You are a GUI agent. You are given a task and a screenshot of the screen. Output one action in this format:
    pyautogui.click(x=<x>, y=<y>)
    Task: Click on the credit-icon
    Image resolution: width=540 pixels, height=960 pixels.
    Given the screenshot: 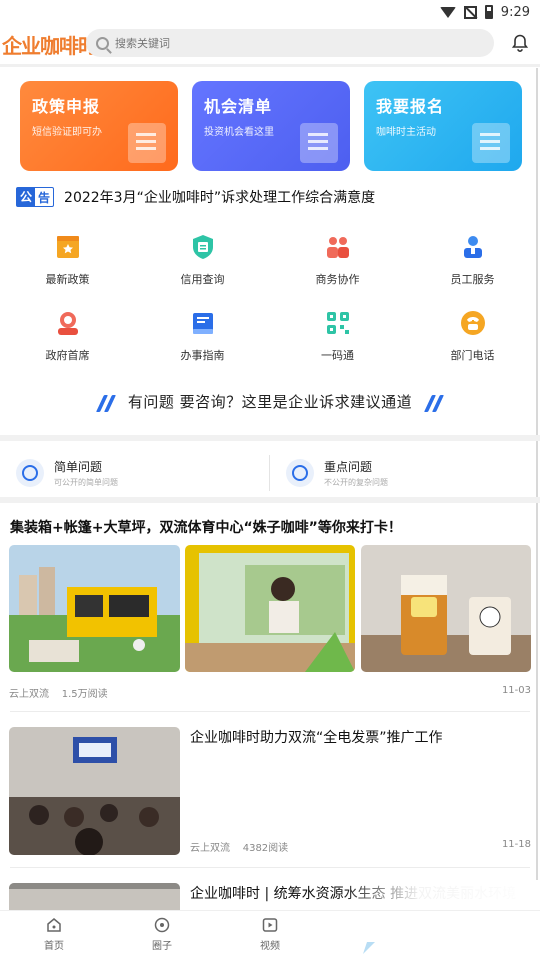 What is the action you would take?
    pyautogui.click(x=202, y=247)
    